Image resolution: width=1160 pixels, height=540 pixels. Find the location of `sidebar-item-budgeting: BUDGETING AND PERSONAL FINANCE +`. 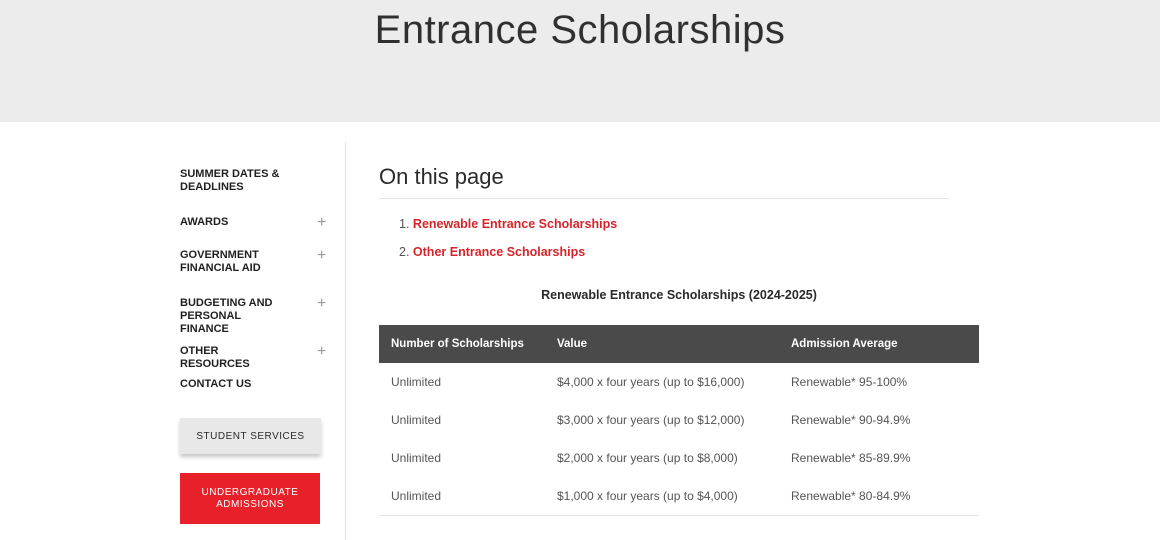

sidebar-item-budgeting: BUDGETING AND PERSONAL FINANCE + is located at coordinates (255, 316).